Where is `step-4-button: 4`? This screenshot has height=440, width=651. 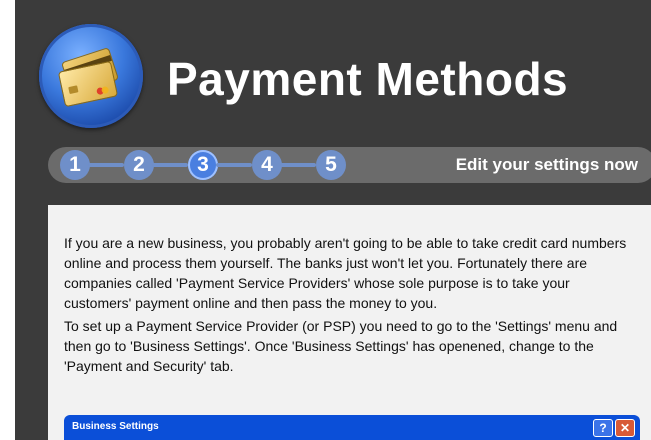 step-4-button: 4 is located at coordinates (267, 165).